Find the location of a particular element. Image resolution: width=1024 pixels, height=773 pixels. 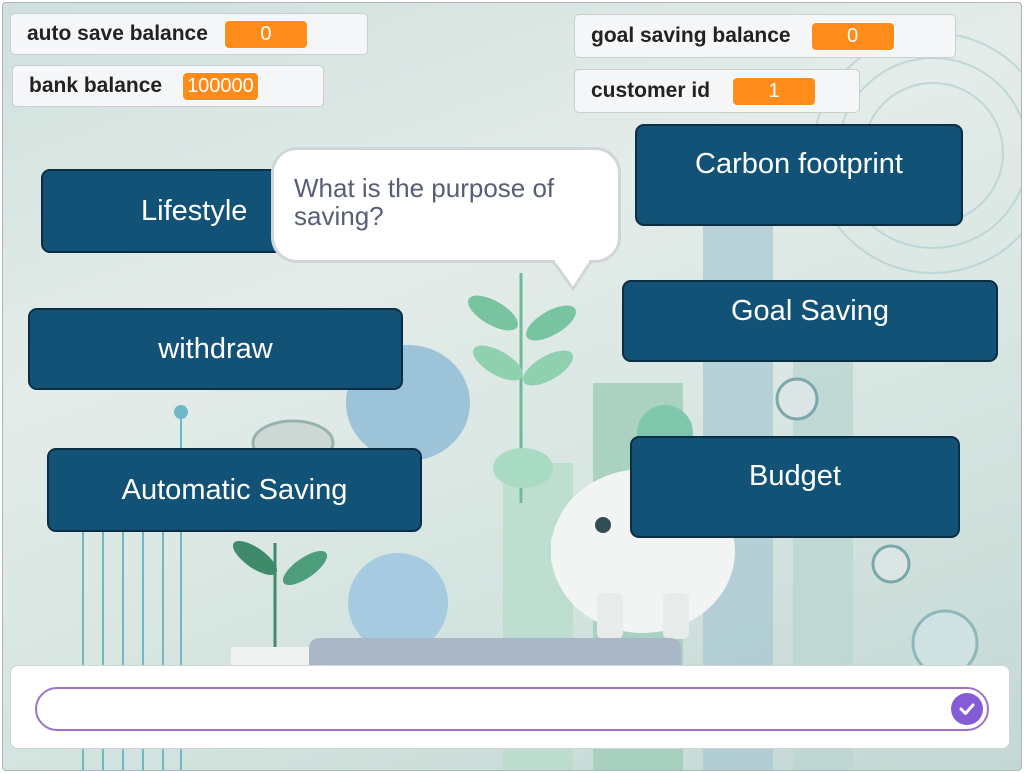

submit-button is located at coordinates (967, 709).